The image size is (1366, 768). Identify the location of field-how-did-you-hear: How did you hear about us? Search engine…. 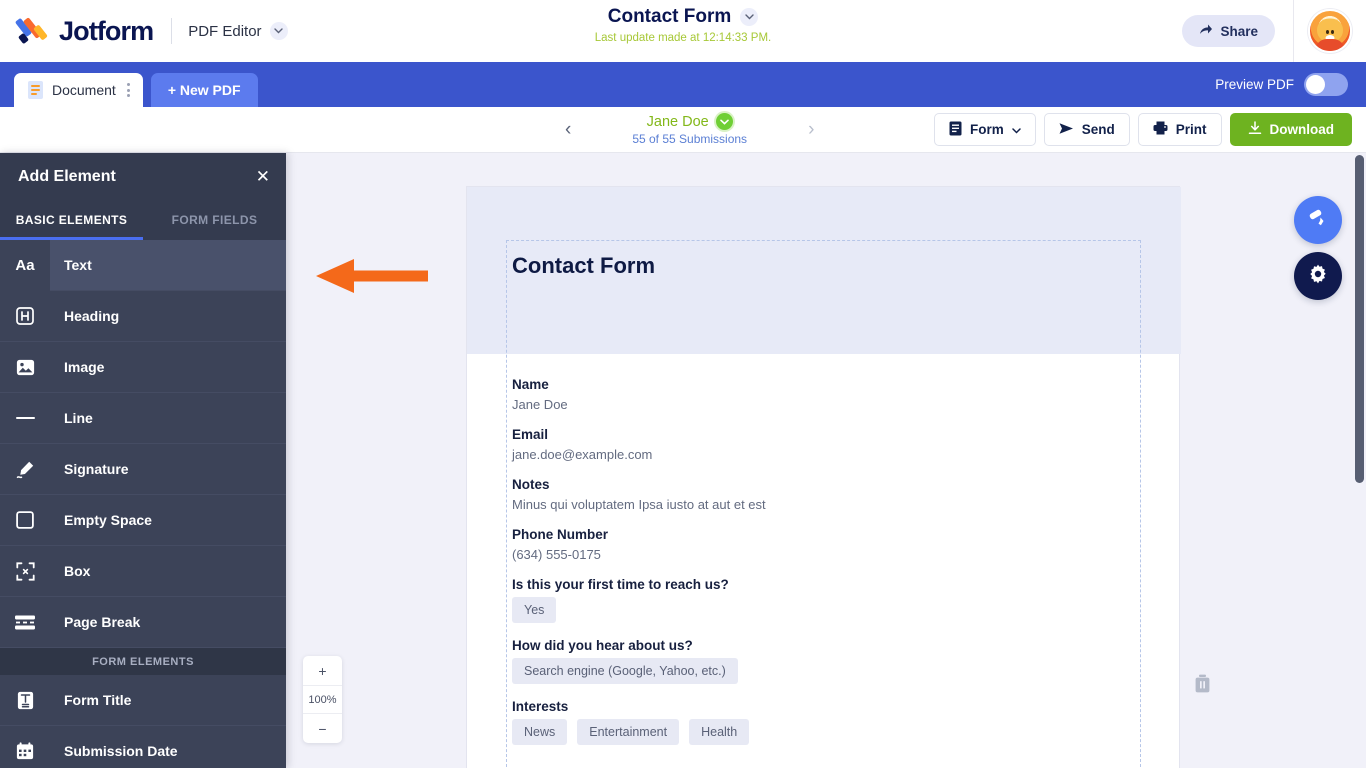
(825, 661).